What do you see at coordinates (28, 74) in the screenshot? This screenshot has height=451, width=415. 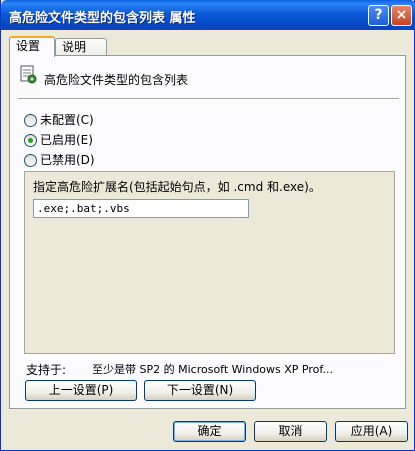 I see `policy-setting-icon` at bounding box center [28, 74].